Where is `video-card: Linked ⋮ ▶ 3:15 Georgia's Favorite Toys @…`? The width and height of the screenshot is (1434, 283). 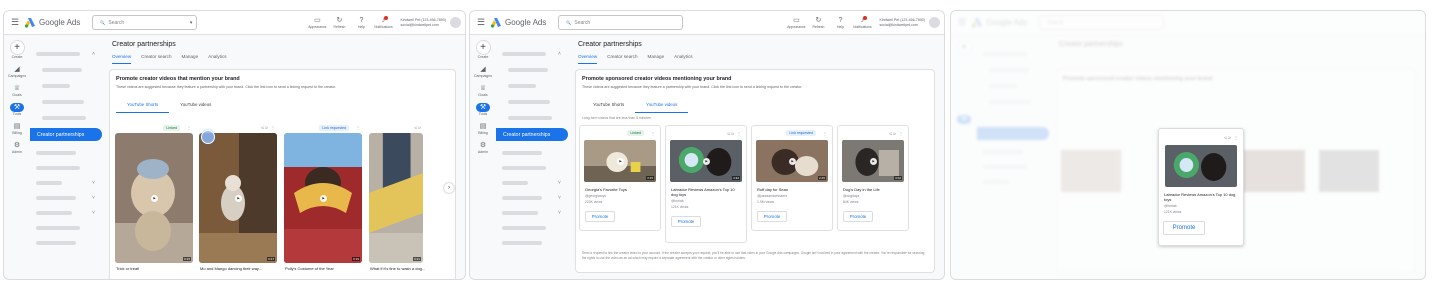
video-card: Linked ⋮ ▶ 3:15 Georgia's Favorite Toys @… is located at coordinates (620, 178).